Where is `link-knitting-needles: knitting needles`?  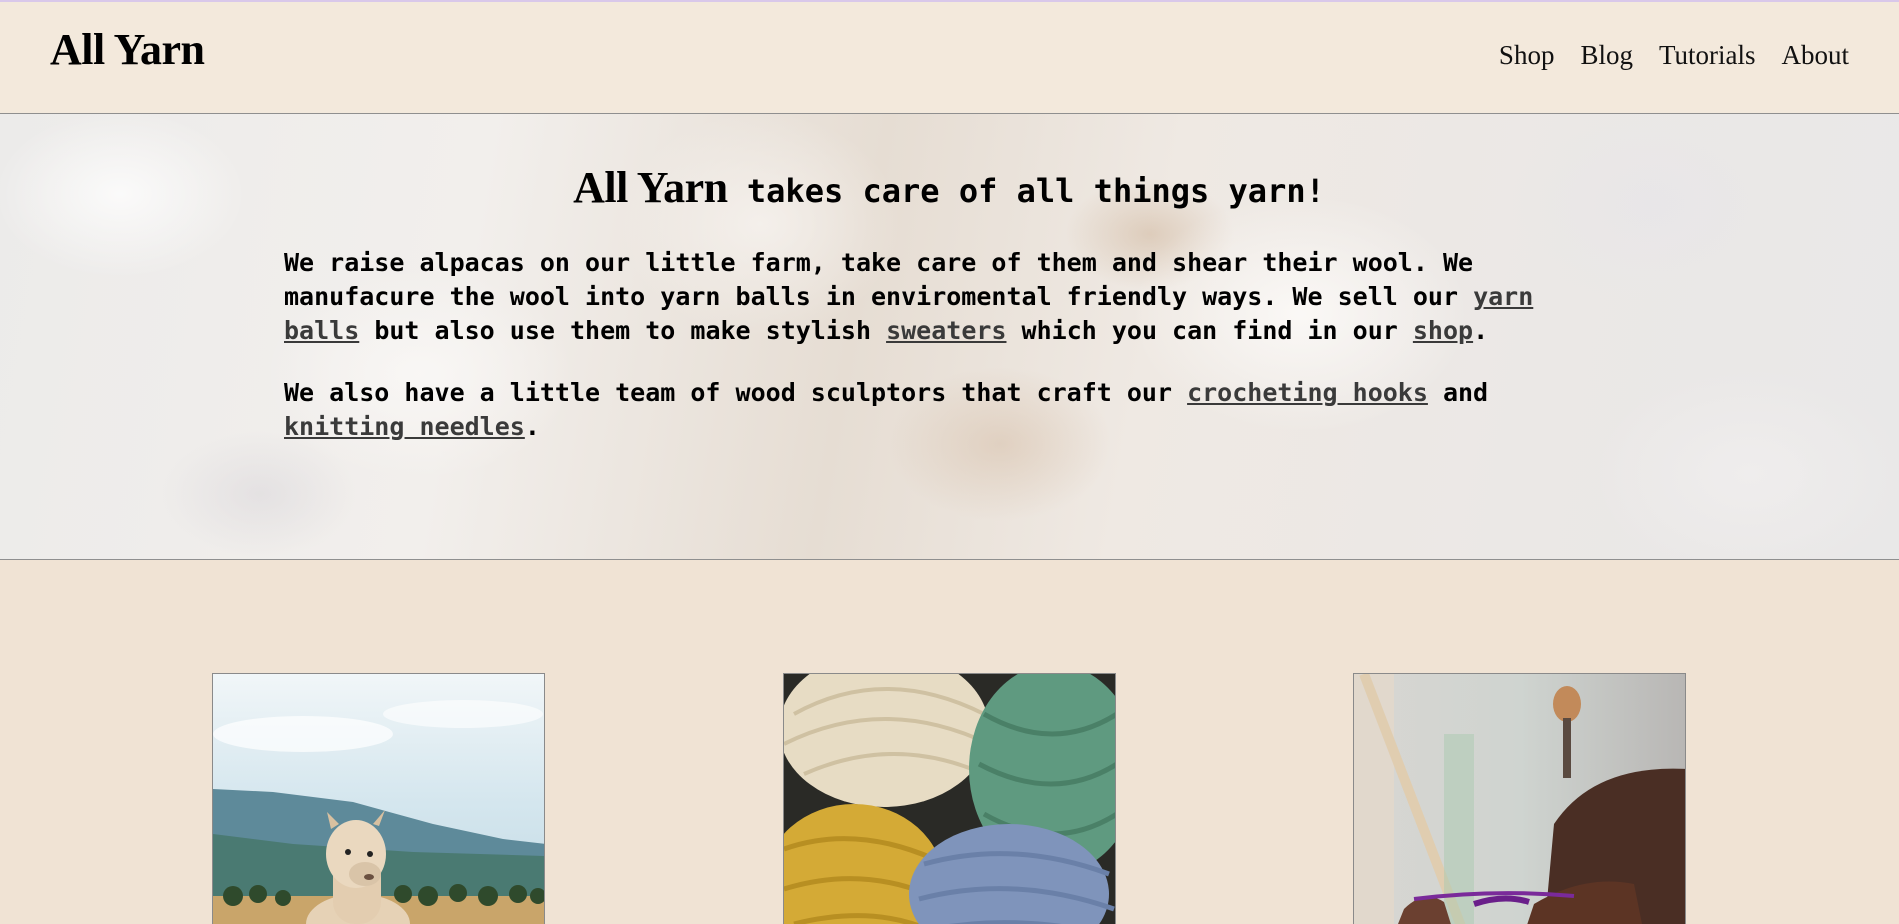
link-knitting-needles: knitting needles is located at coordinates (404, 426).